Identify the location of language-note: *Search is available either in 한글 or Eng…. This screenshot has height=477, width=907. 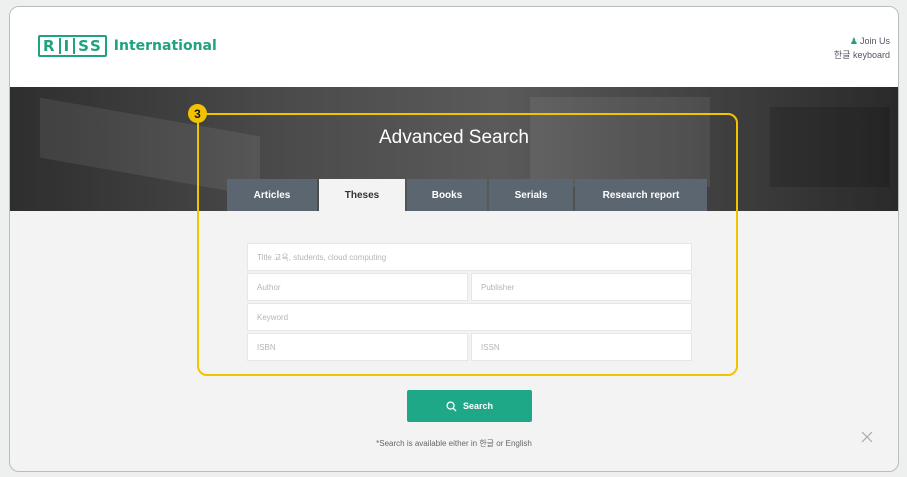
(454, 443).